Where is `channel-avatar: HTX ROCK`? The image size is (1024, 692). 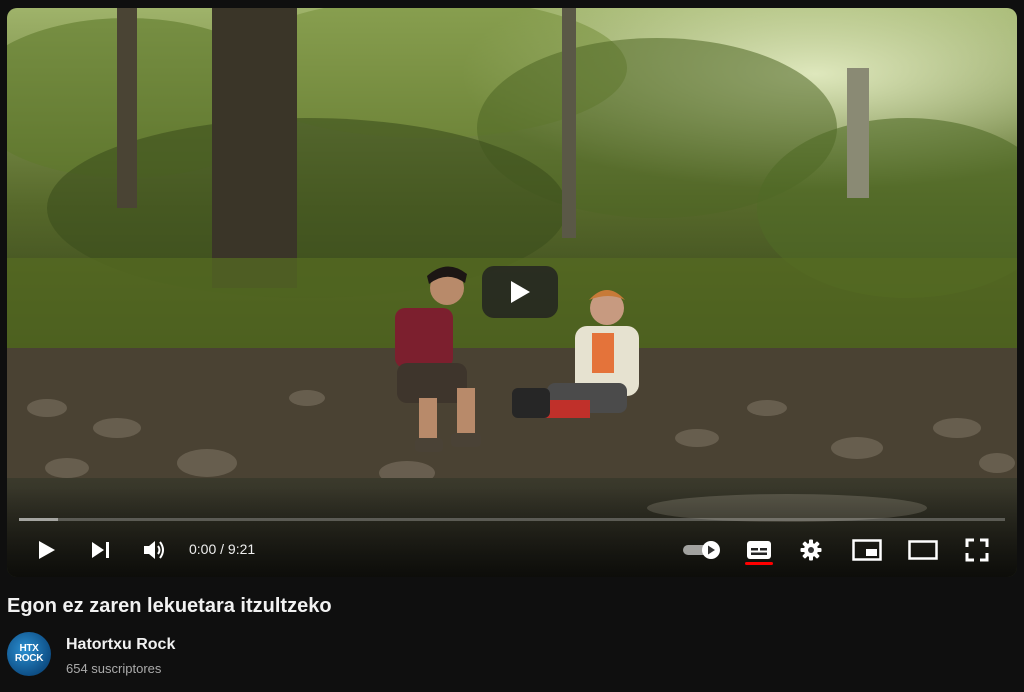
channel-avatar: HTX ROCK is located at coordinates (29, 654).